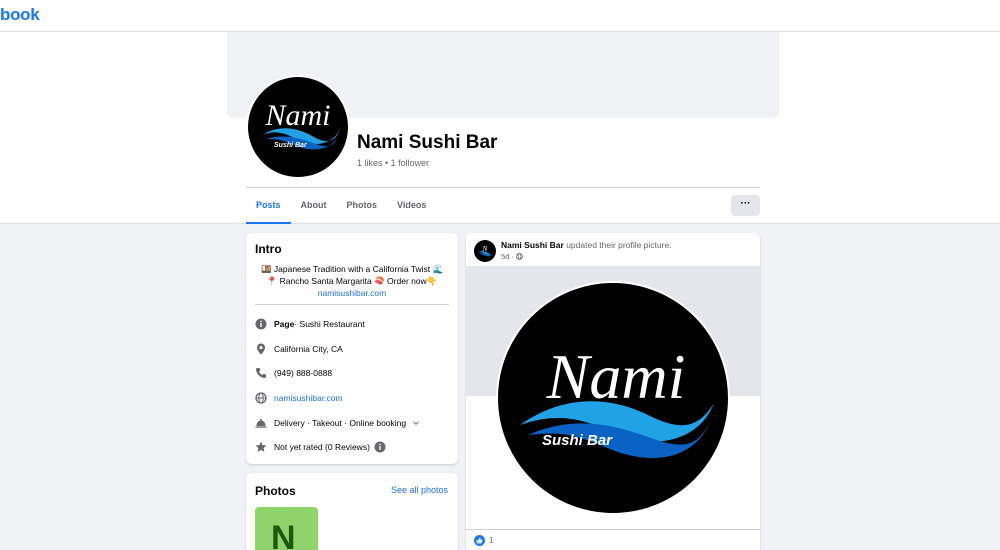 Image resolution: width=1000 pixels, height=550 pixels. What do you see at coordinates (745, 205) in the screenshot?
I see `more-options-button: ···` at bounding box center [745, 205].